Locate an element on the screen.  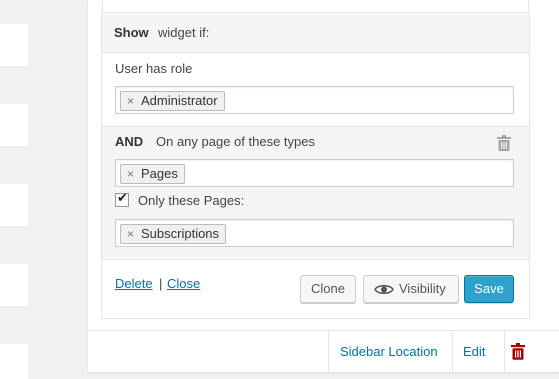
token-subscriptions: × Subscriptions is located at coordinates (173, 234).